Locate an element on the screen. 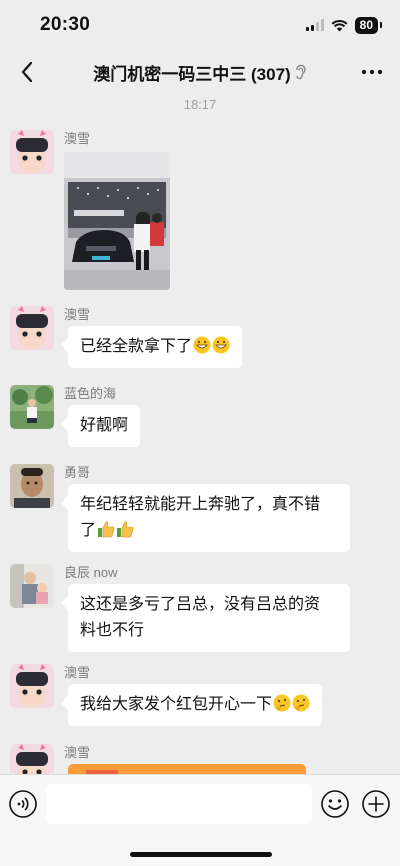  message-bubble: 已经全款拿下了 is located at coordinates (155, 347).